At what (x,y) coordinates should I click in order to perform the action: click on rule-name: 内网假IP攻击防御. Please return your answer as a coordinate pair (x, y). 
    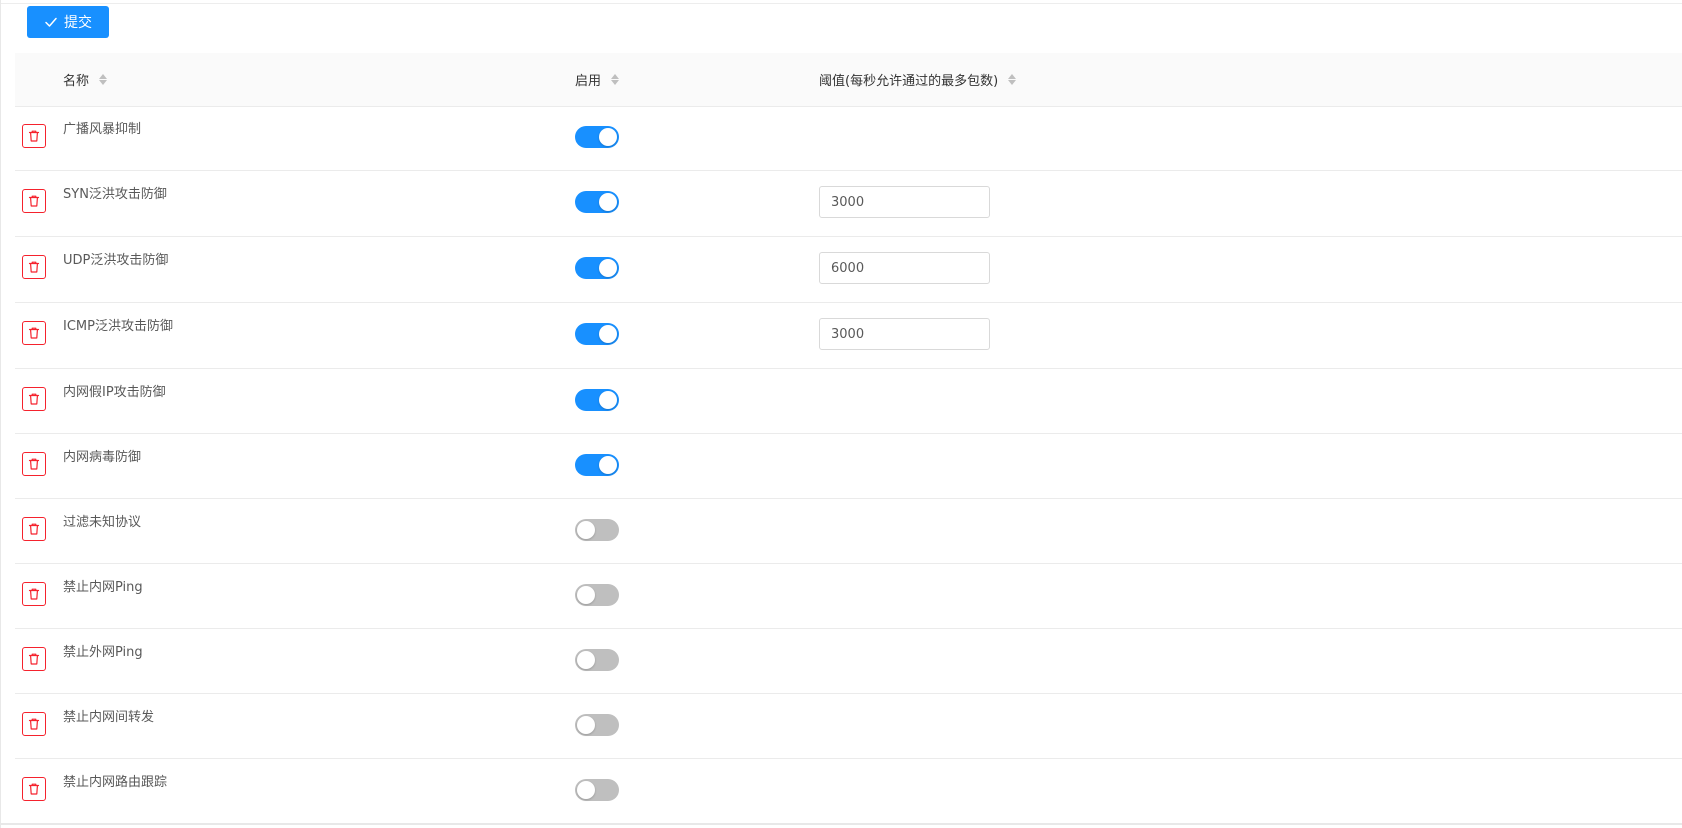
    Looking at the image, I should click on (114, 392).